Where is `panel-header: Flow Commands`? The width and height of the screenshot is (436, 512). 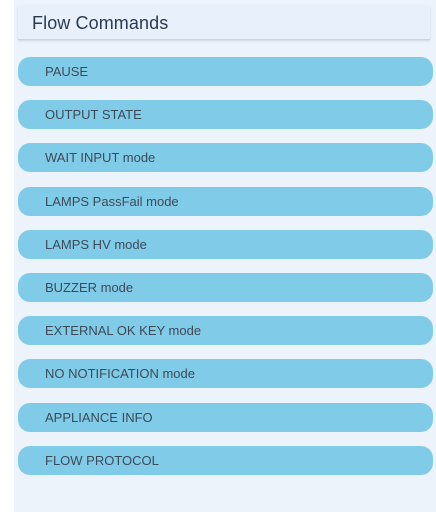 panel-header: Flow Commands is located at coordinates (224, 23).